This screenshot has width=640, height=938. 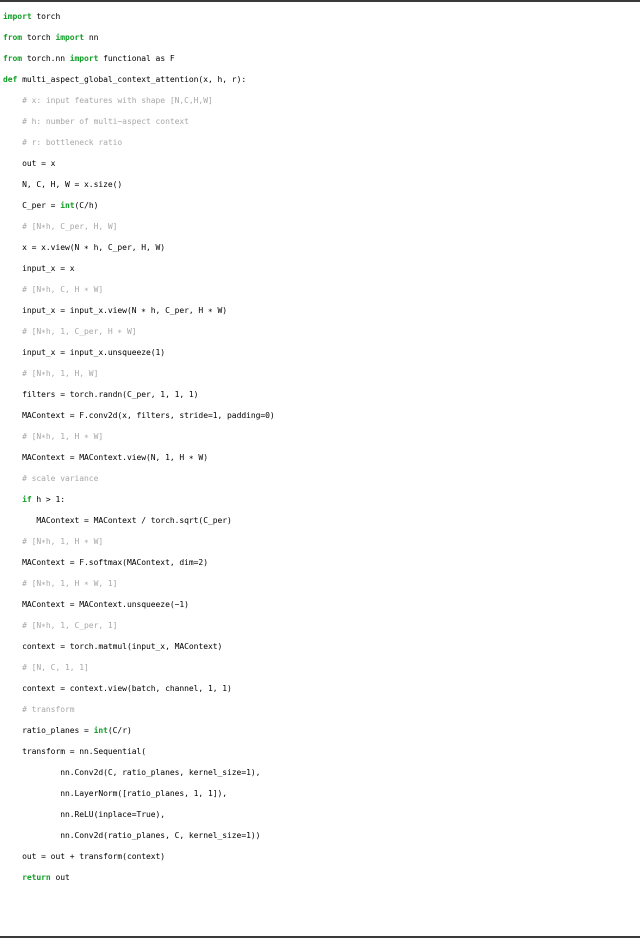 I want to click on code-text: nn, so click(x=91, y=37).